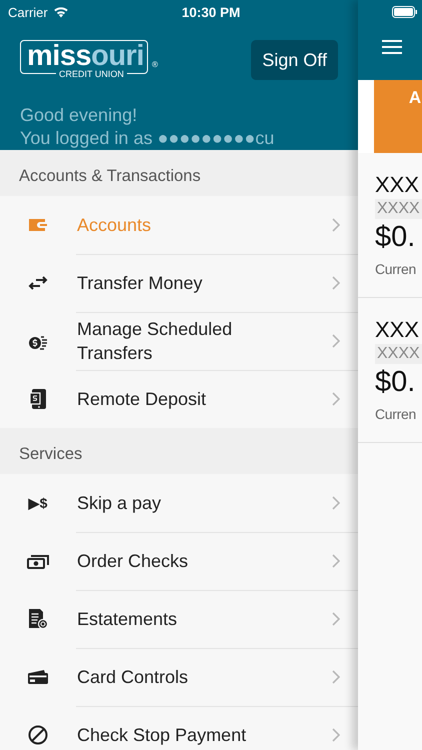 The height and width of the screenshot is (750, 422). What do you see at coordinates (211, 12) in the screenshot?
I see `status-time: 10:30 PM` at bounding box center [211, 12].